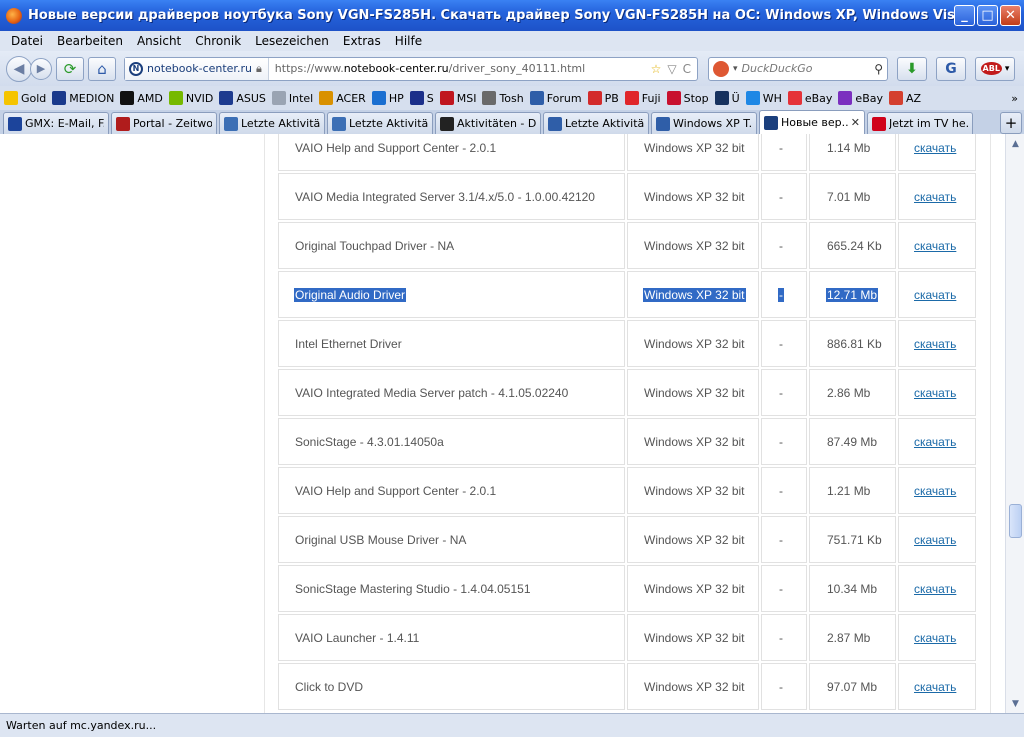 This screenshot has width=1024, height=737. What do you see at coordinates (218, 41) in the screenshot?
I see `menu-chronik: Chronik` at bounding box center [218, 41].